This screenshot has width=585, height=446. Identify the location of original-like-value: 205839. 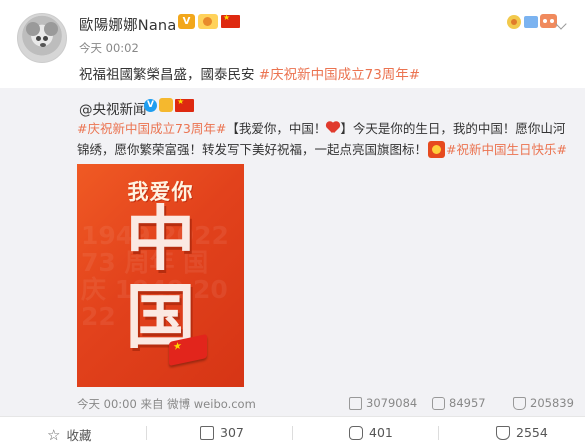
(552, 403).